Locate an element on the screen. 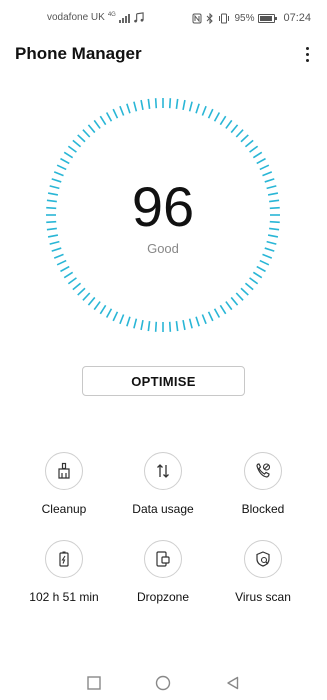  shield-search-icon is located at coordinates (263, 559).